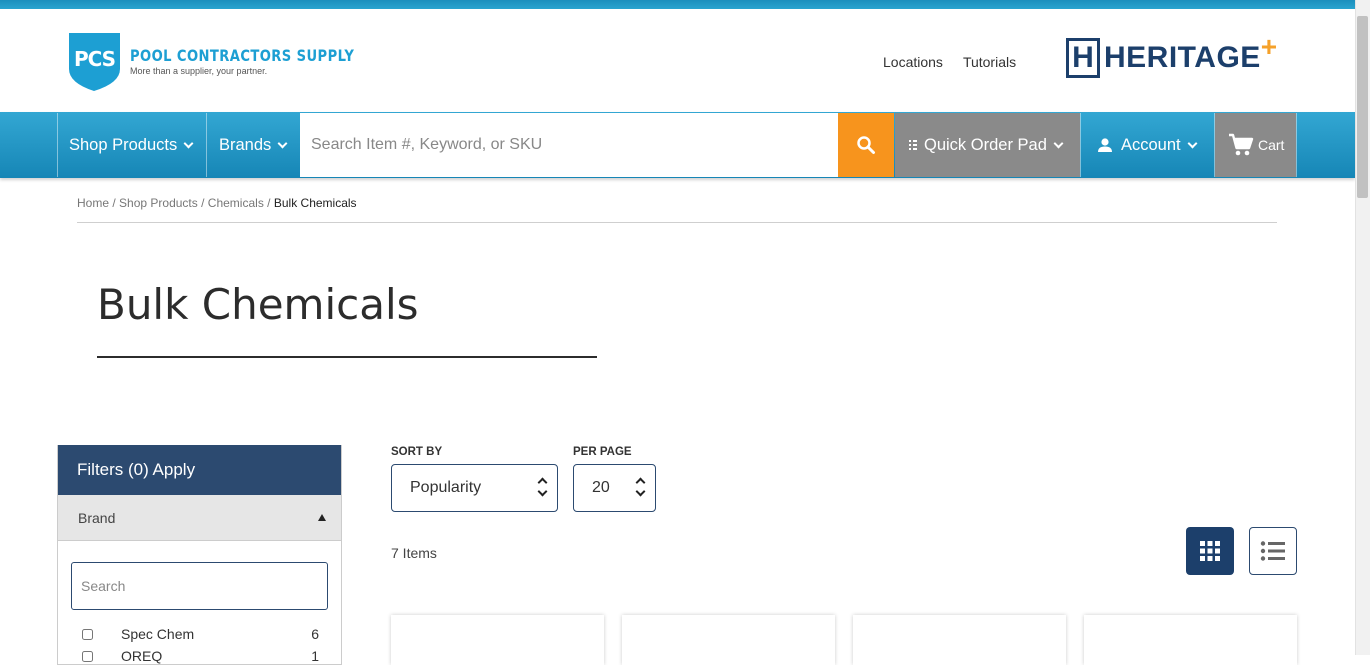  Describe the element at coordinates (913, 145) in the screenshot. I see `list-small-icon` at that location.